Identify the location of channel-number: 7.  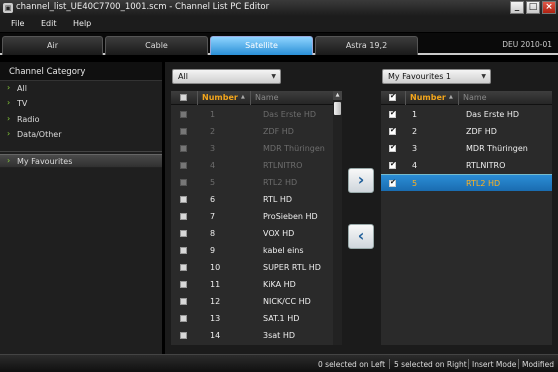
(213, 216).